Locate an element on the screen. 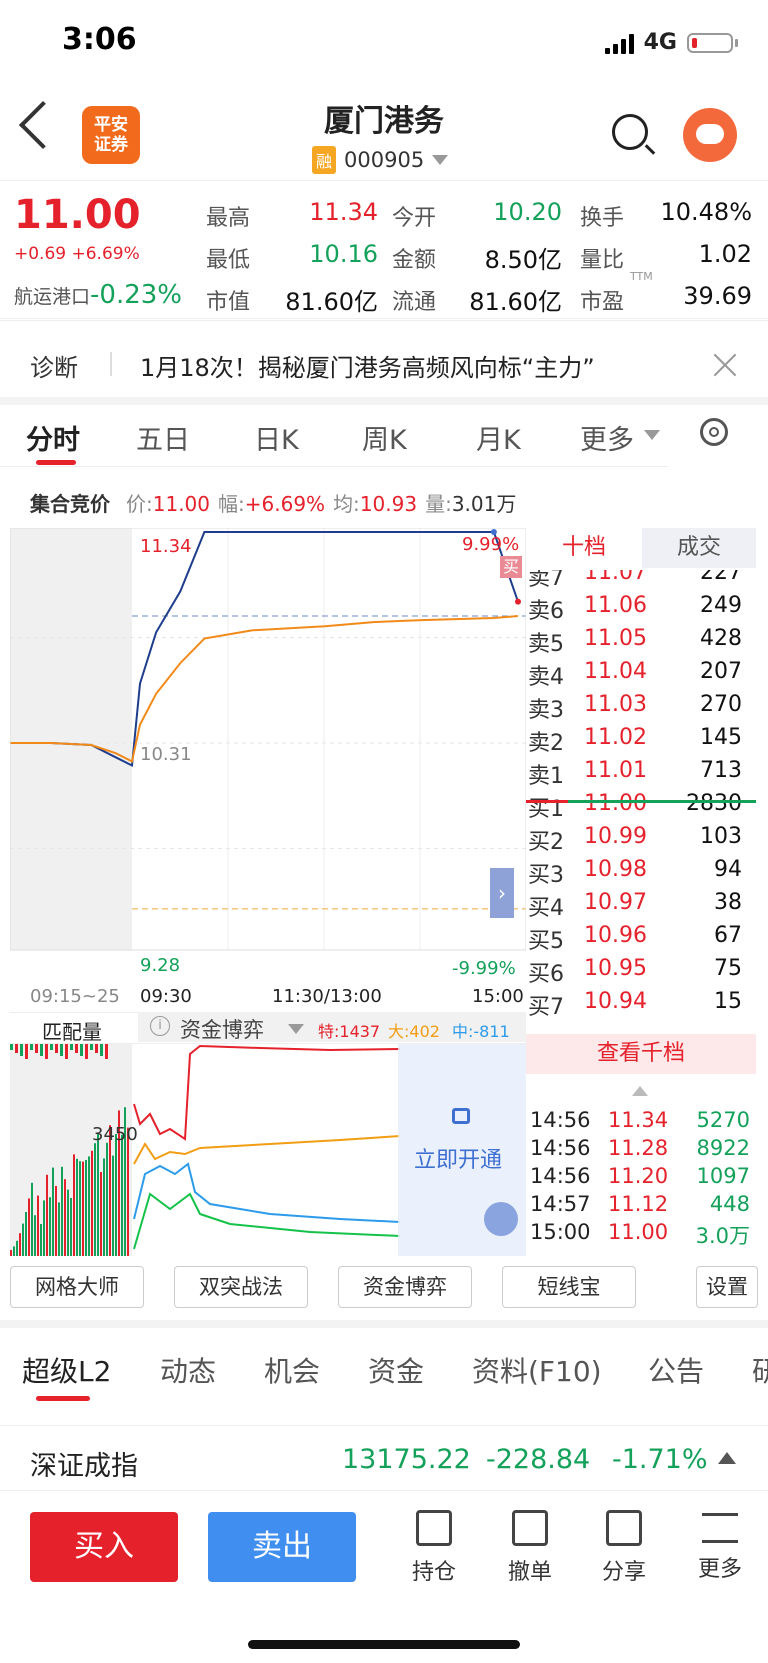  auction-vol: 3.01万 is located at coordinates (484, 504).